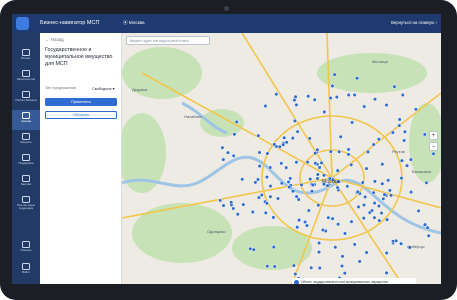 The image size is (457, 300). I want to click on logo-icon, so click(22, 23).